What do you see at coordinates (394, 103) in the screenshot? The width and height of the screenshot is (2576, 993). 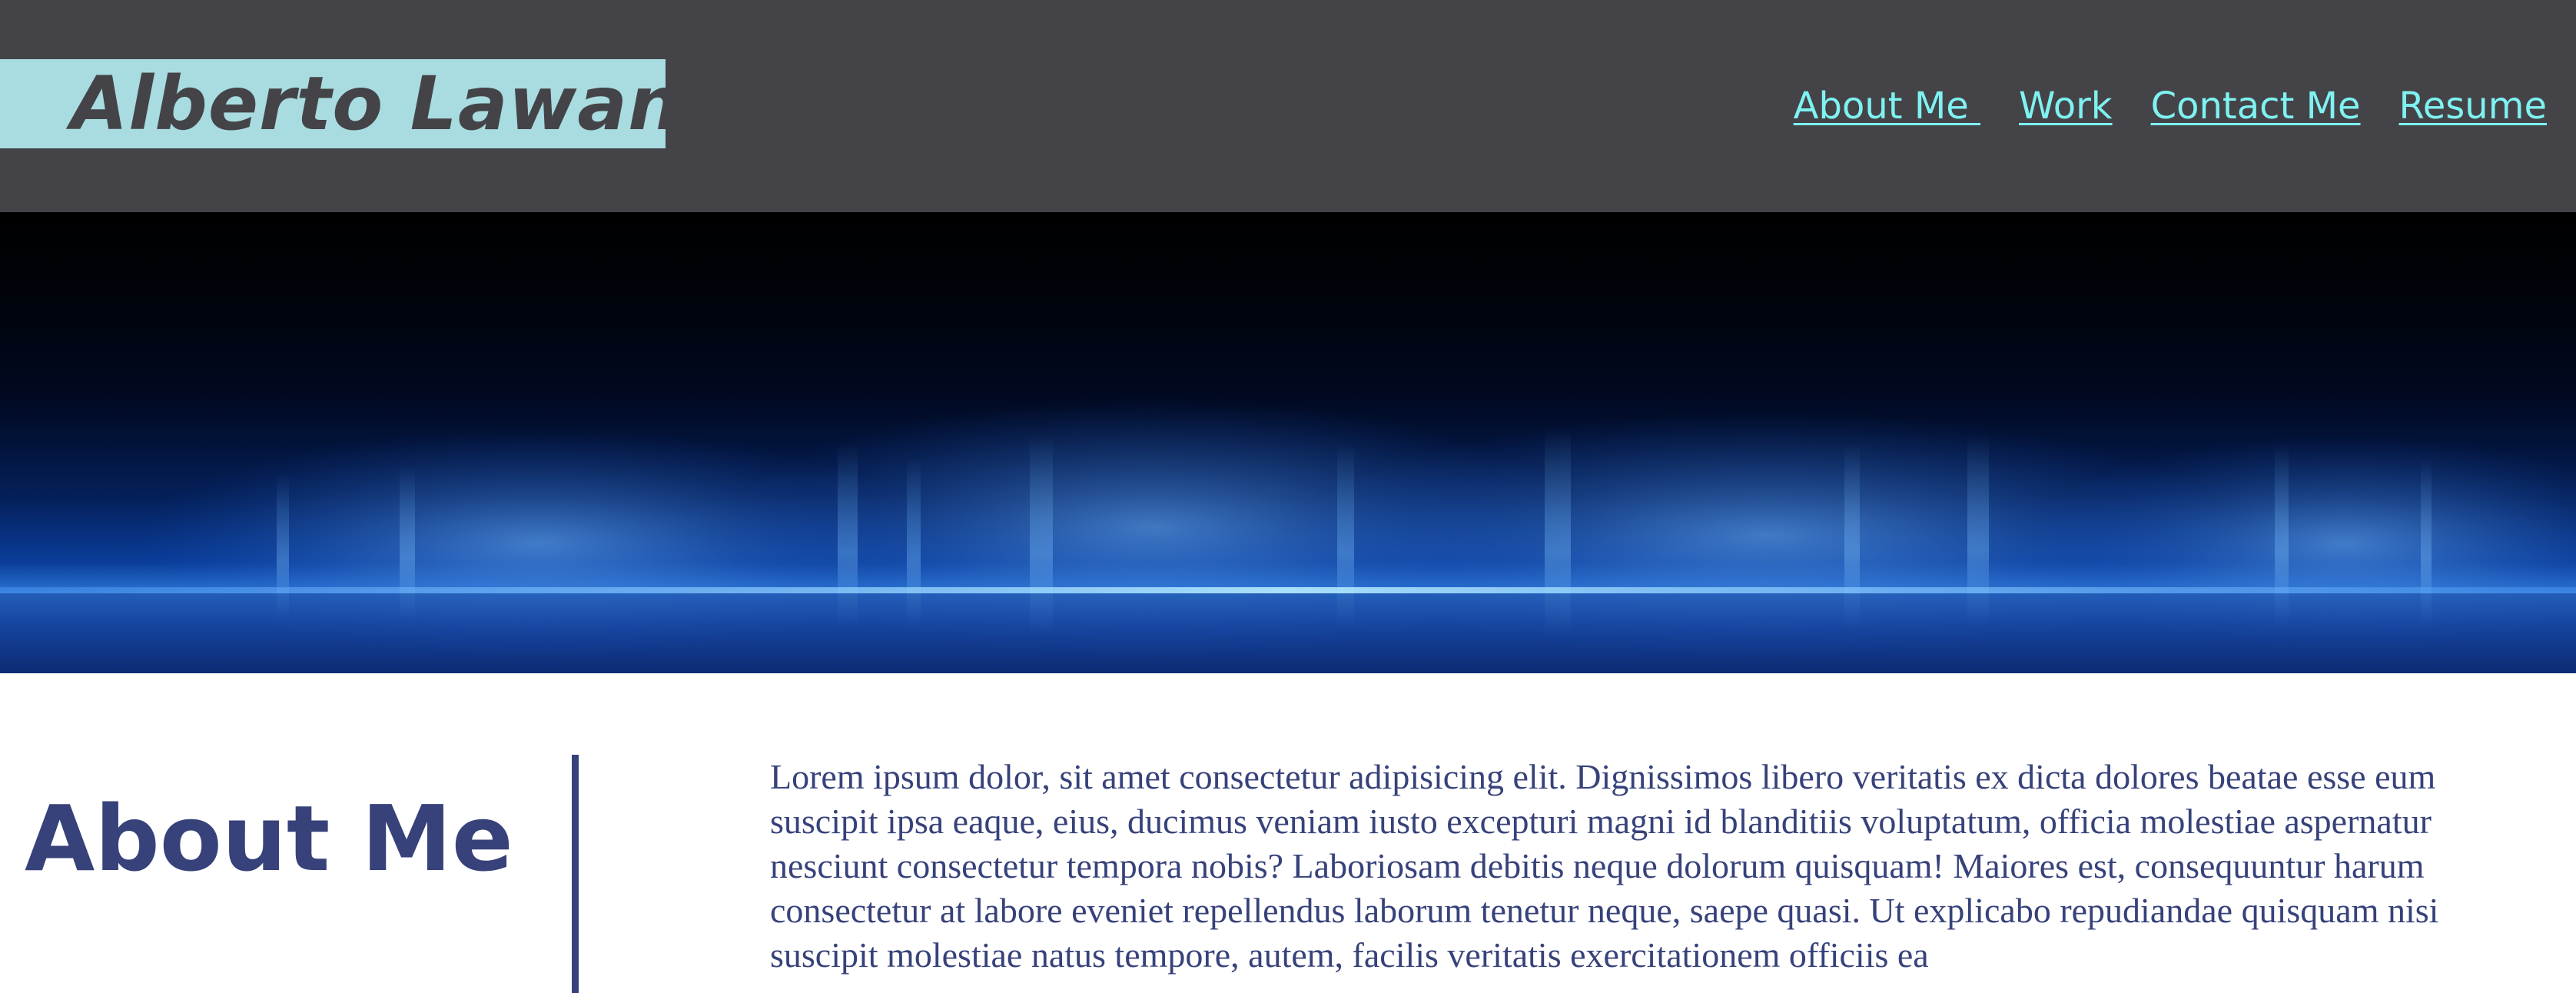 I see `brand-name: Alberto Lawant` at bounding box center [394, 103].